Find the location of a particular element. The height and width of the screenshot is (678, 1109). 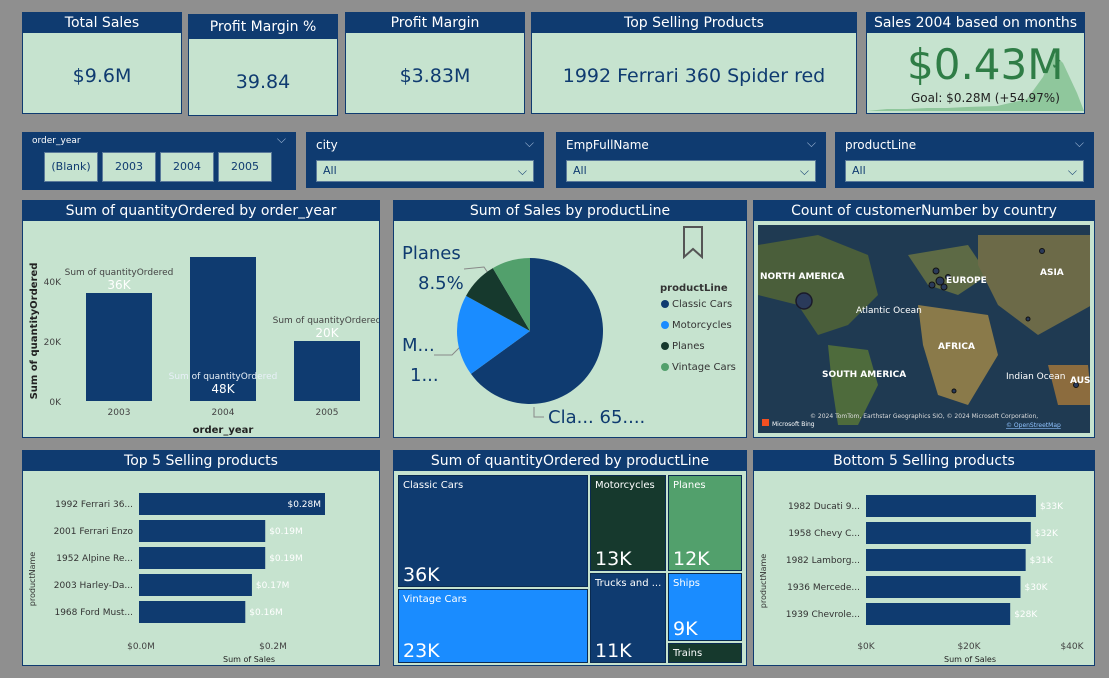

legend-item: Motorcycles is located at coordinates (702, 325).